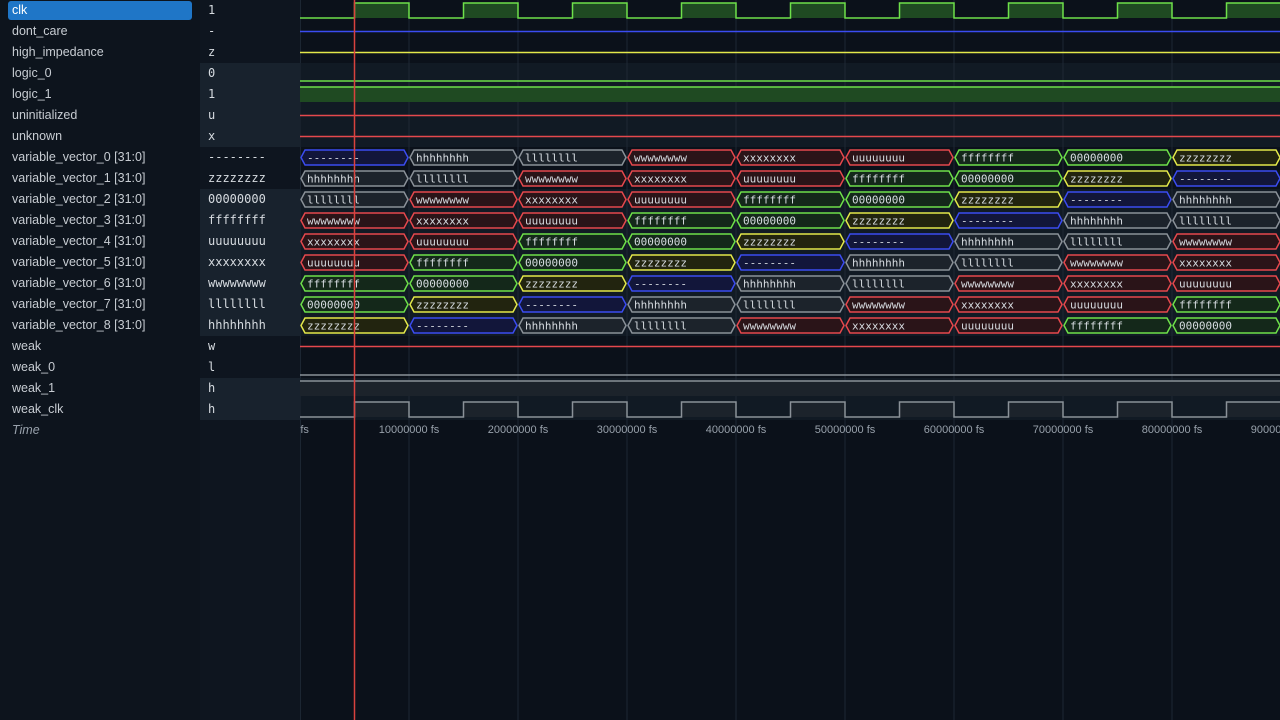 This screenshot has height=720, width=1280. I want to click on signal-value-variable-vector-6: wwwwwwww, so click(250, 283).